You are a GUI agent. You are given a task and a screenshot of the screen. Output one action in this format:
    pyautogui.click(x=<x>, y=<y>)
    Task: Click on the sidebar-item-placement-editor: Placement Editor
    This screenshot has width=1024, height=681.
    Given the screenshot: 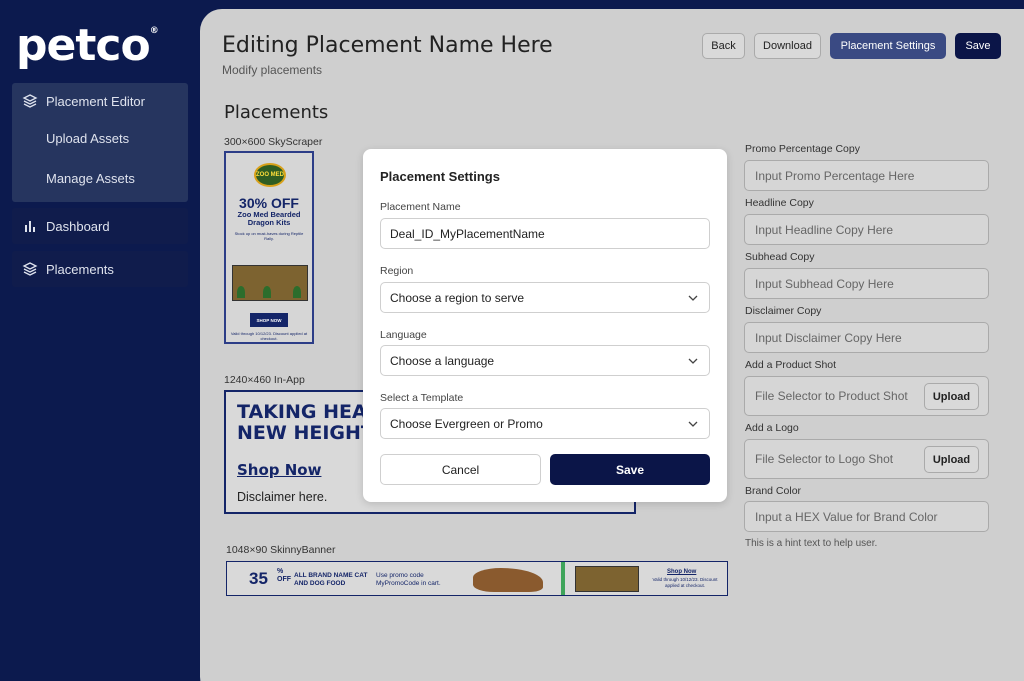 What is the action you would take?
    pyautogui.click(x=100, y=101)
    